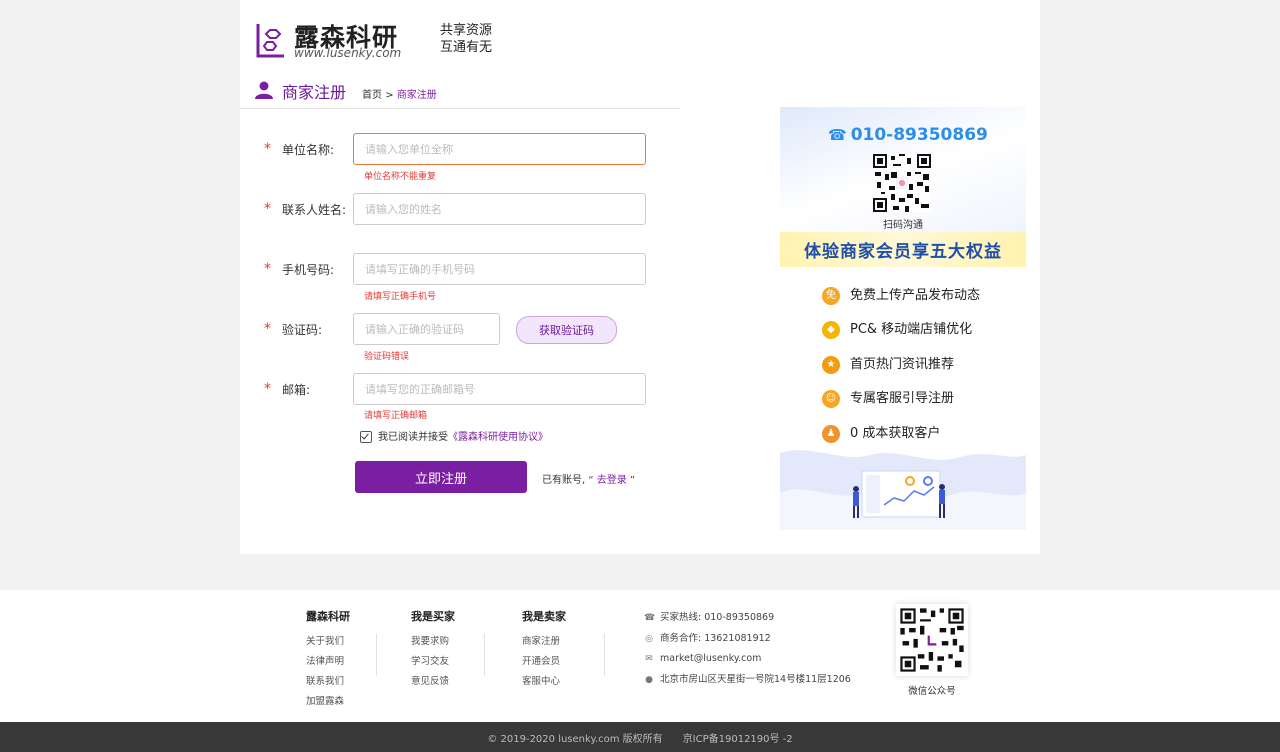 This screenshot has width=1280, height=752. Describe the element at coordinates (903, 225) in the screenshot. I see `scan-text: 扫码沟通` at that location.